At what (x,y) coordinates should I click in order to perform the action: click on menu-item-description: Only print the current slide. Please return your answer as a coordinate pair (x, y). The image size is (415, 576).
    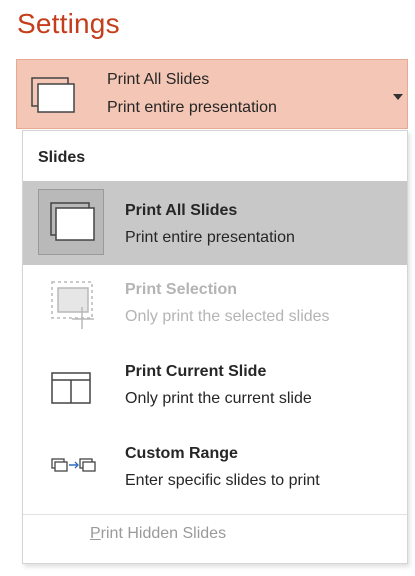
    Looking at the image, I should click on (218, 398).